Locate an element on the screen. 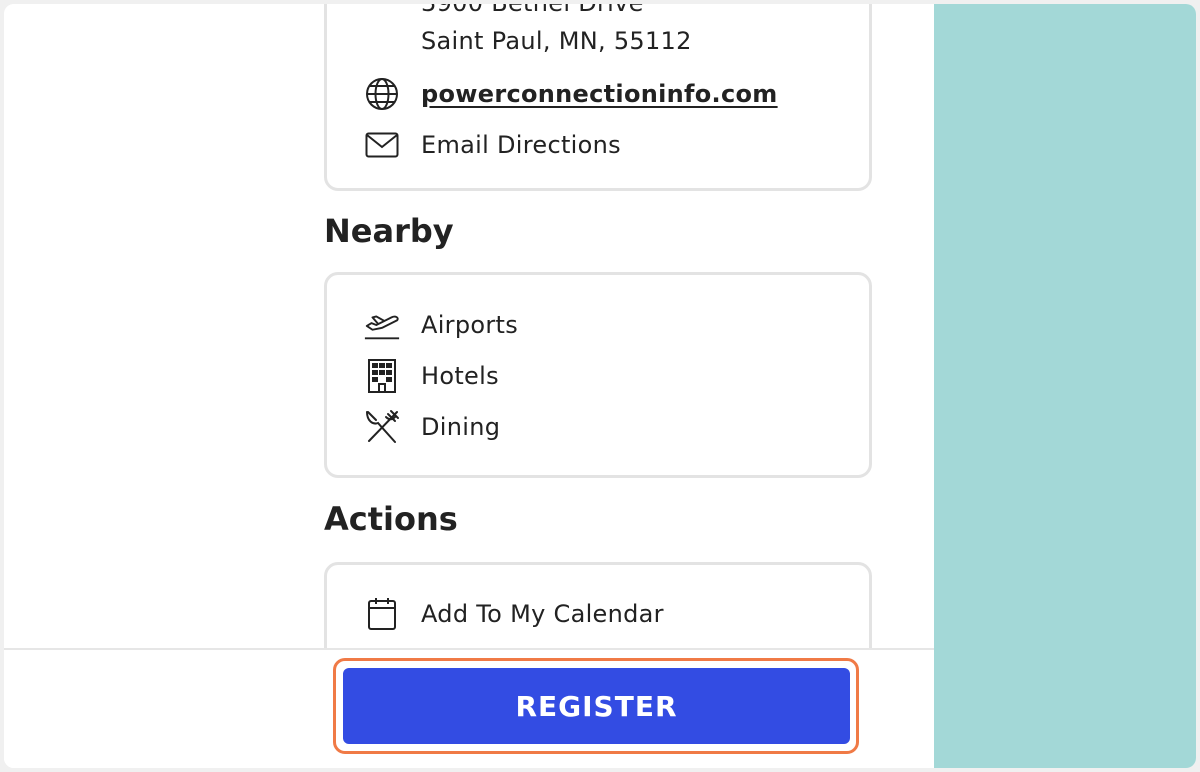  actions-heading: Actions is located at coordinates (391, 519).